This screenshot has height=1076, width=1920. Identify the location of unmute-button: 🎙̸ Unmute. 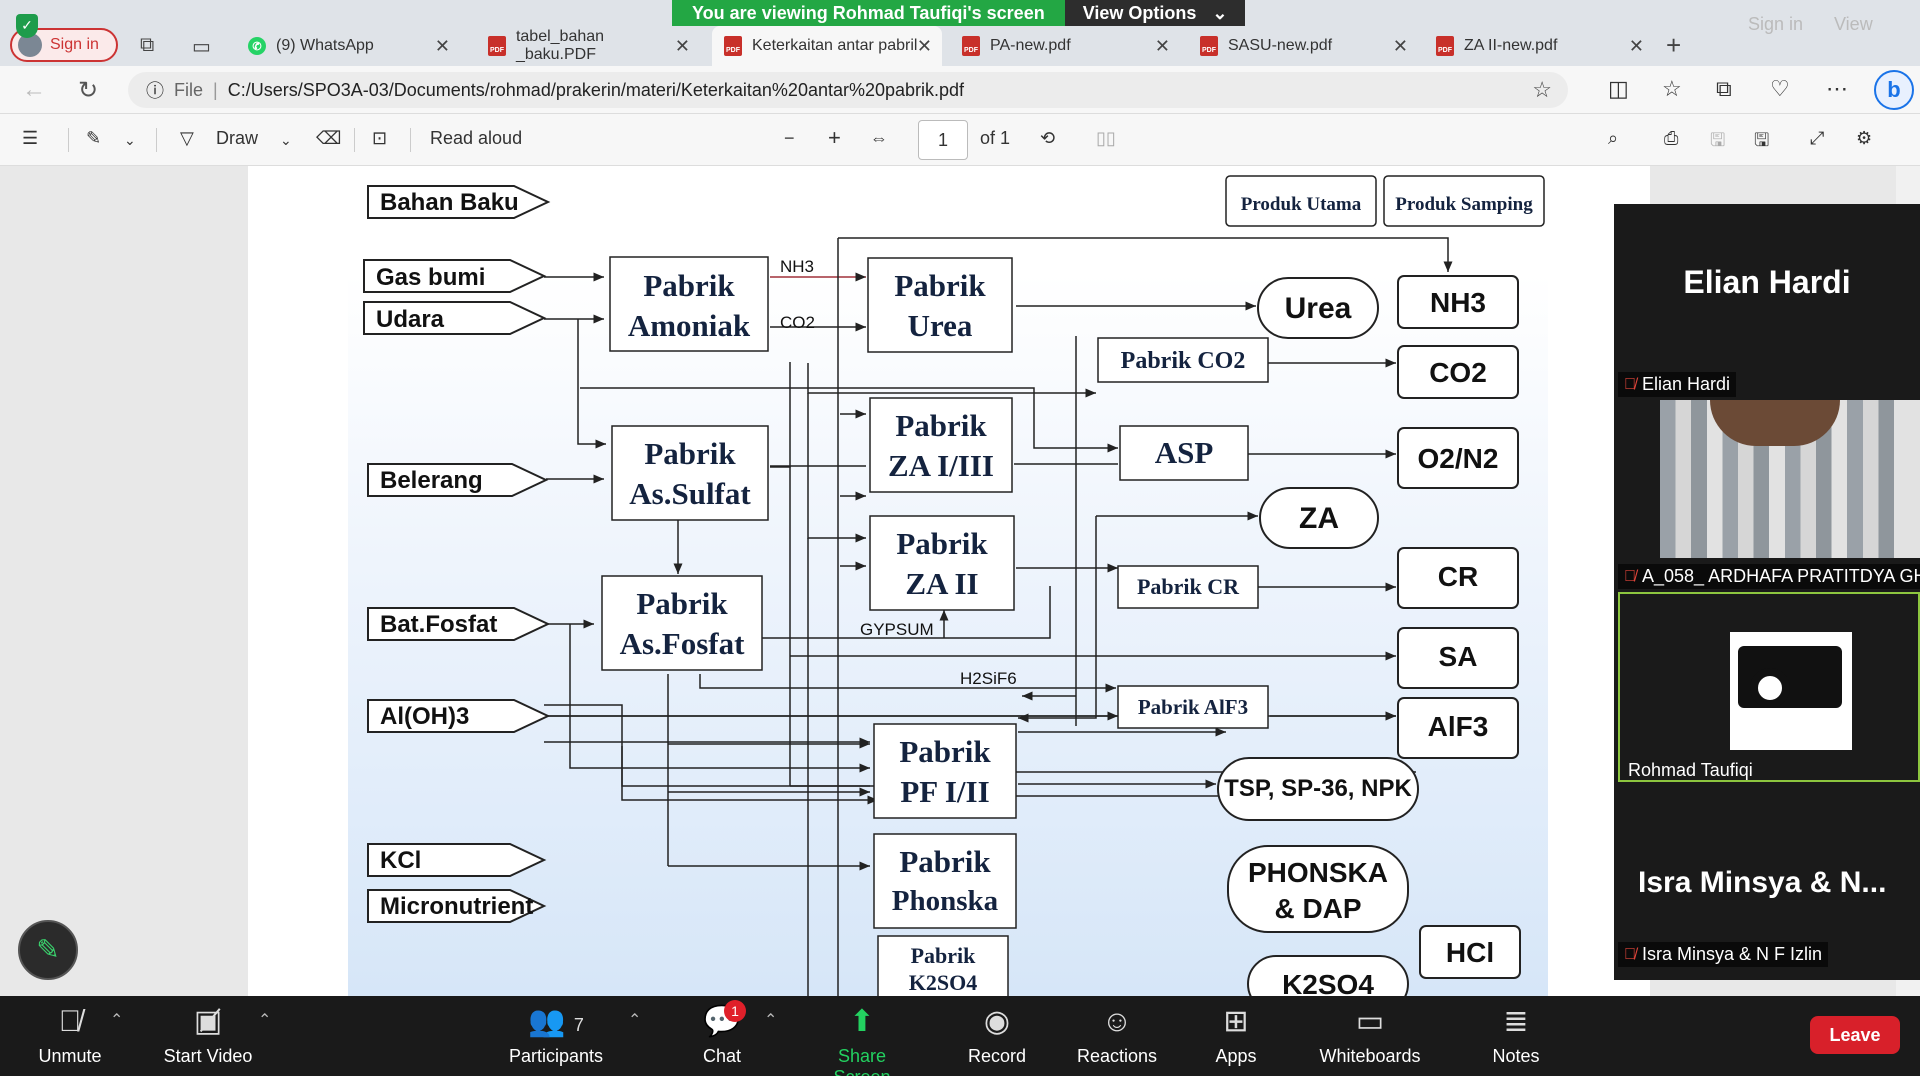
(70, 1035).